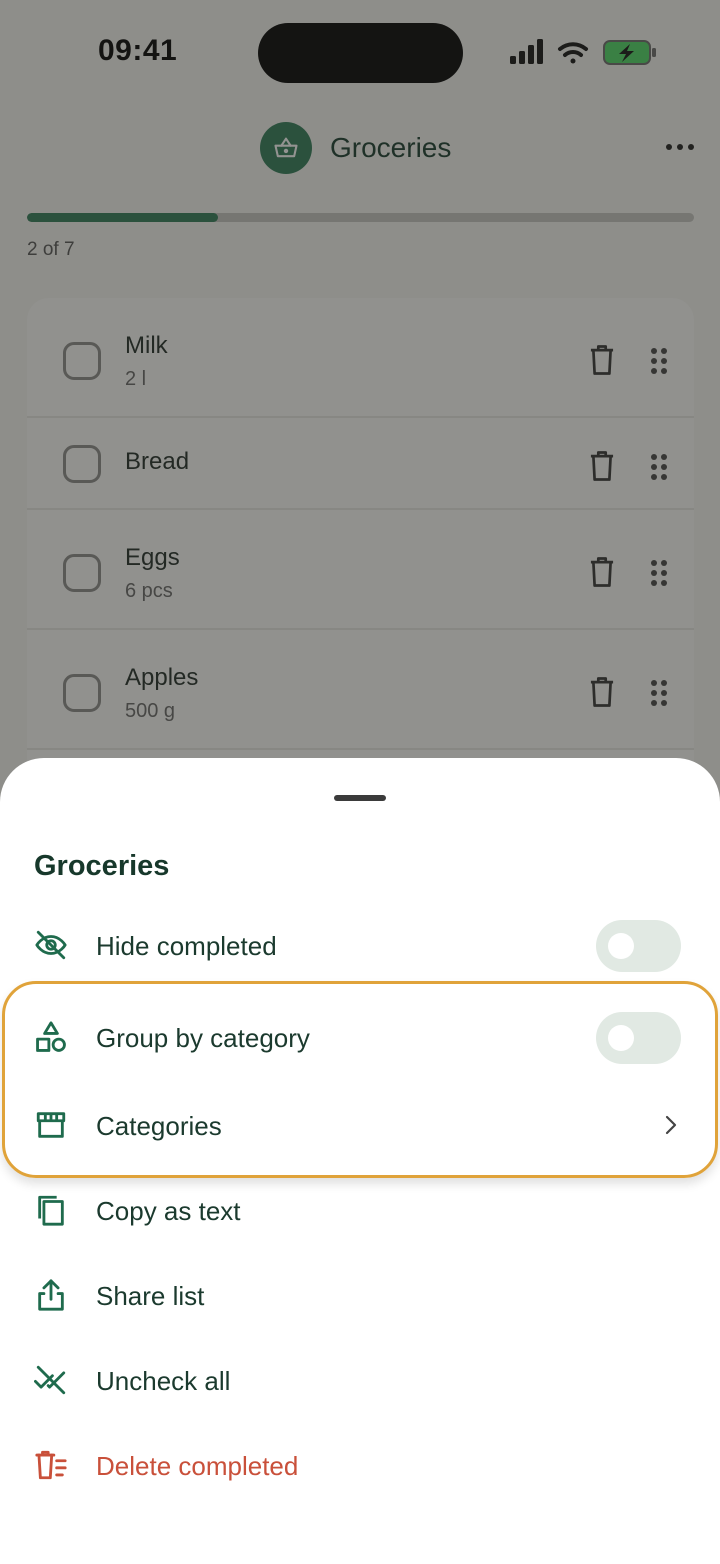  What do you see at coordinates (360, 1079) in the screenshot?
I see `highlight-outline` at bounding box center [360, 1079].